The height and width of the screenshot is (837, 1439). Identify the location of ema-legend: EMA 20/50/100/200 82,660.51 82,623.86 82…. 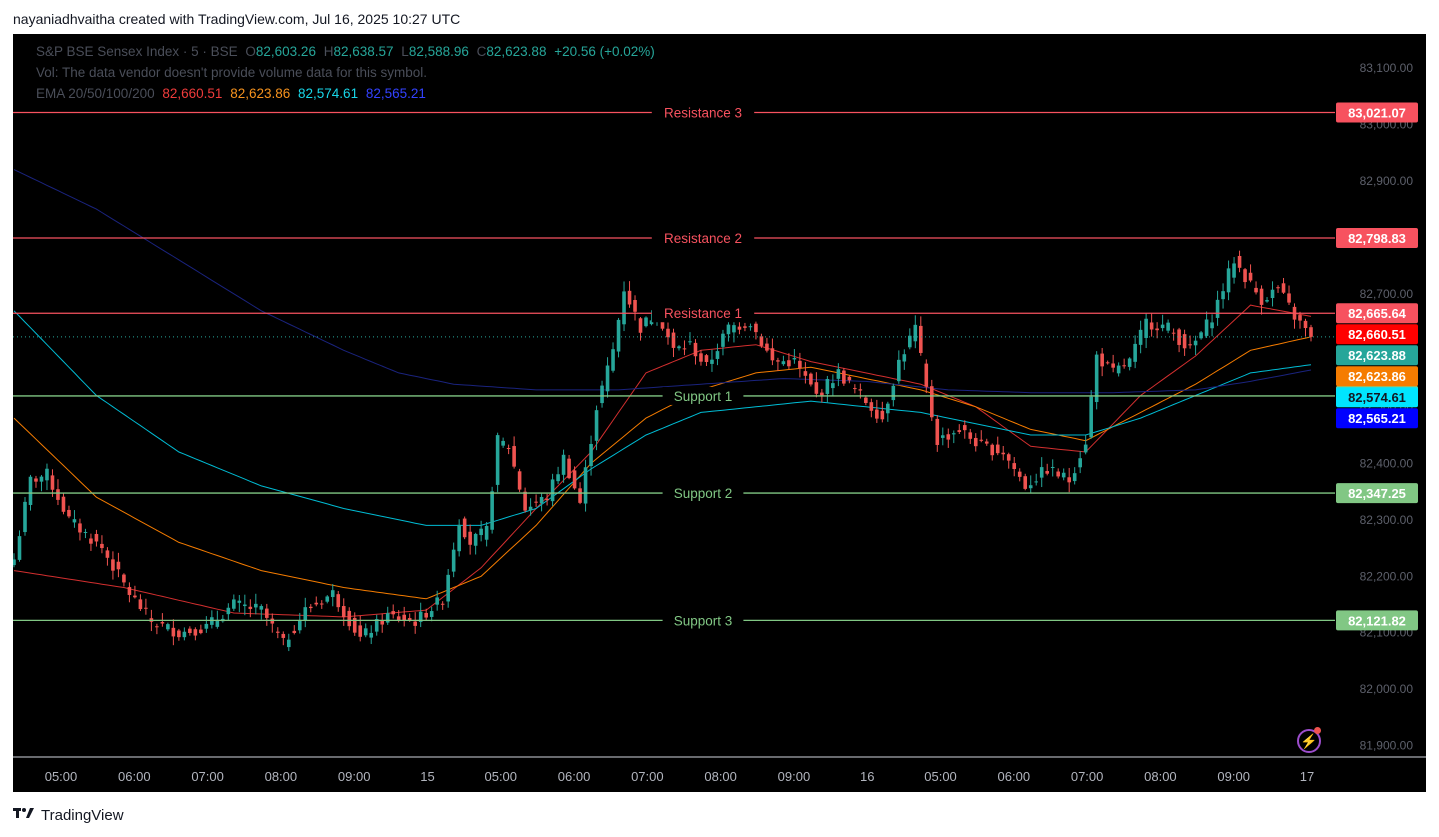
(233, 93).